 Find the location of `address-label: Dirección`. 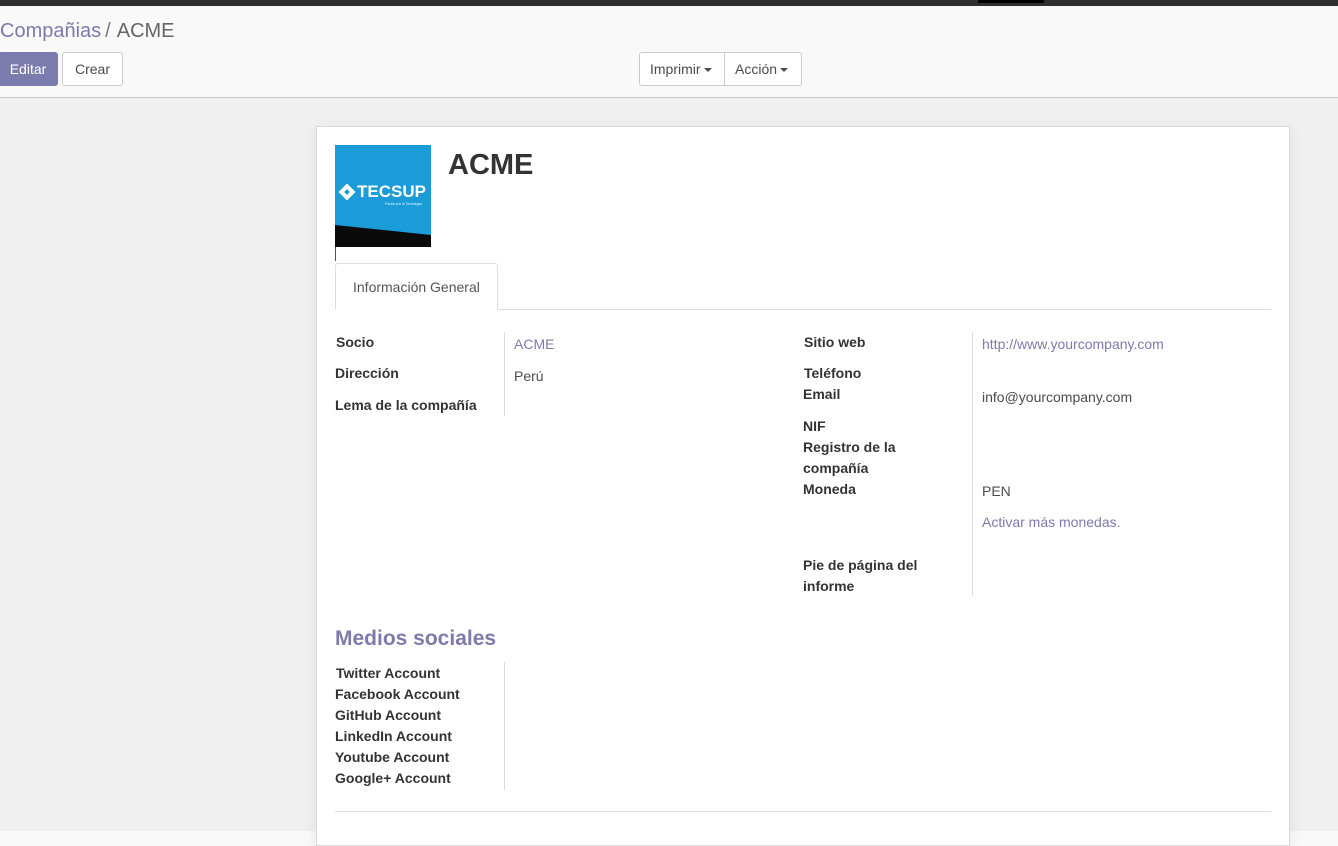

address-label: Dirección is located at coordinates (367, 373).